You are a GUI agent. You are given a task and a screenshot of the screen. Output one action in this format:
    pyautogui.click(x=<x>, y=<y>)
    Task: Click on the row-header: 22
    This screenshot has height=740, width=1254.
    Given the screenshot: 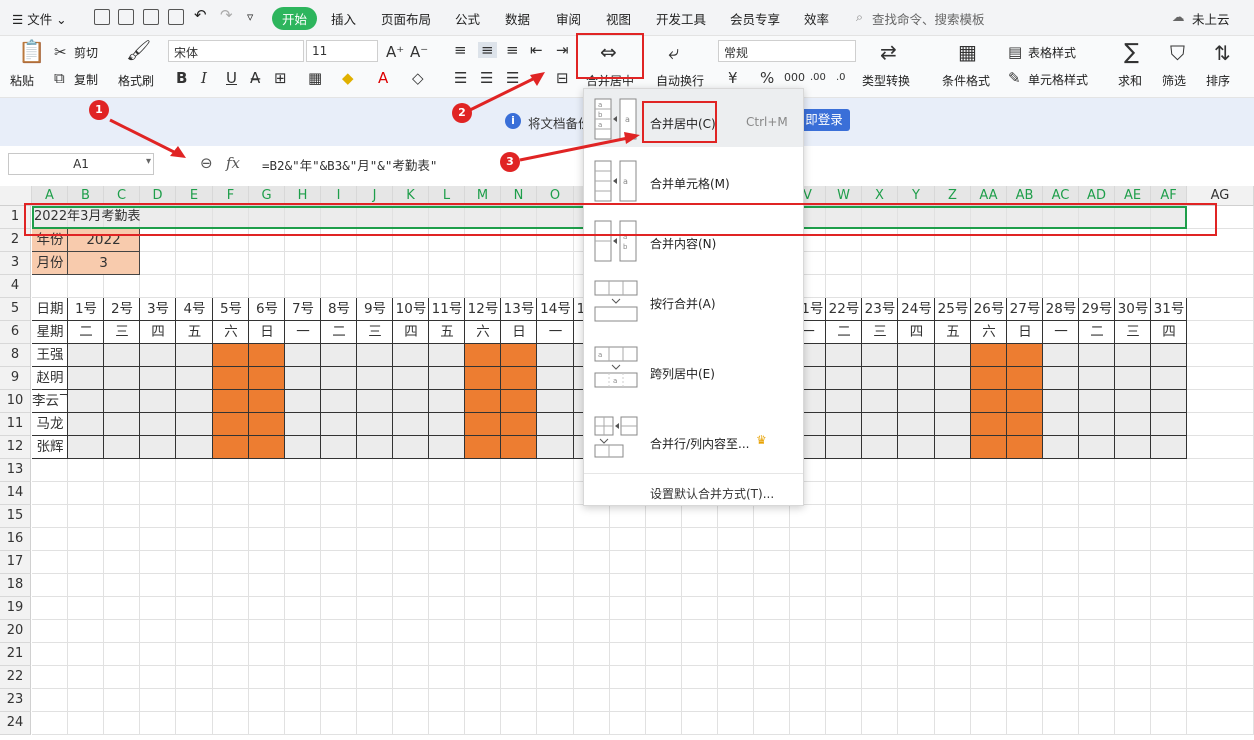 What is the action you would take?
    pyautogui.click(x=15, y=677)
    